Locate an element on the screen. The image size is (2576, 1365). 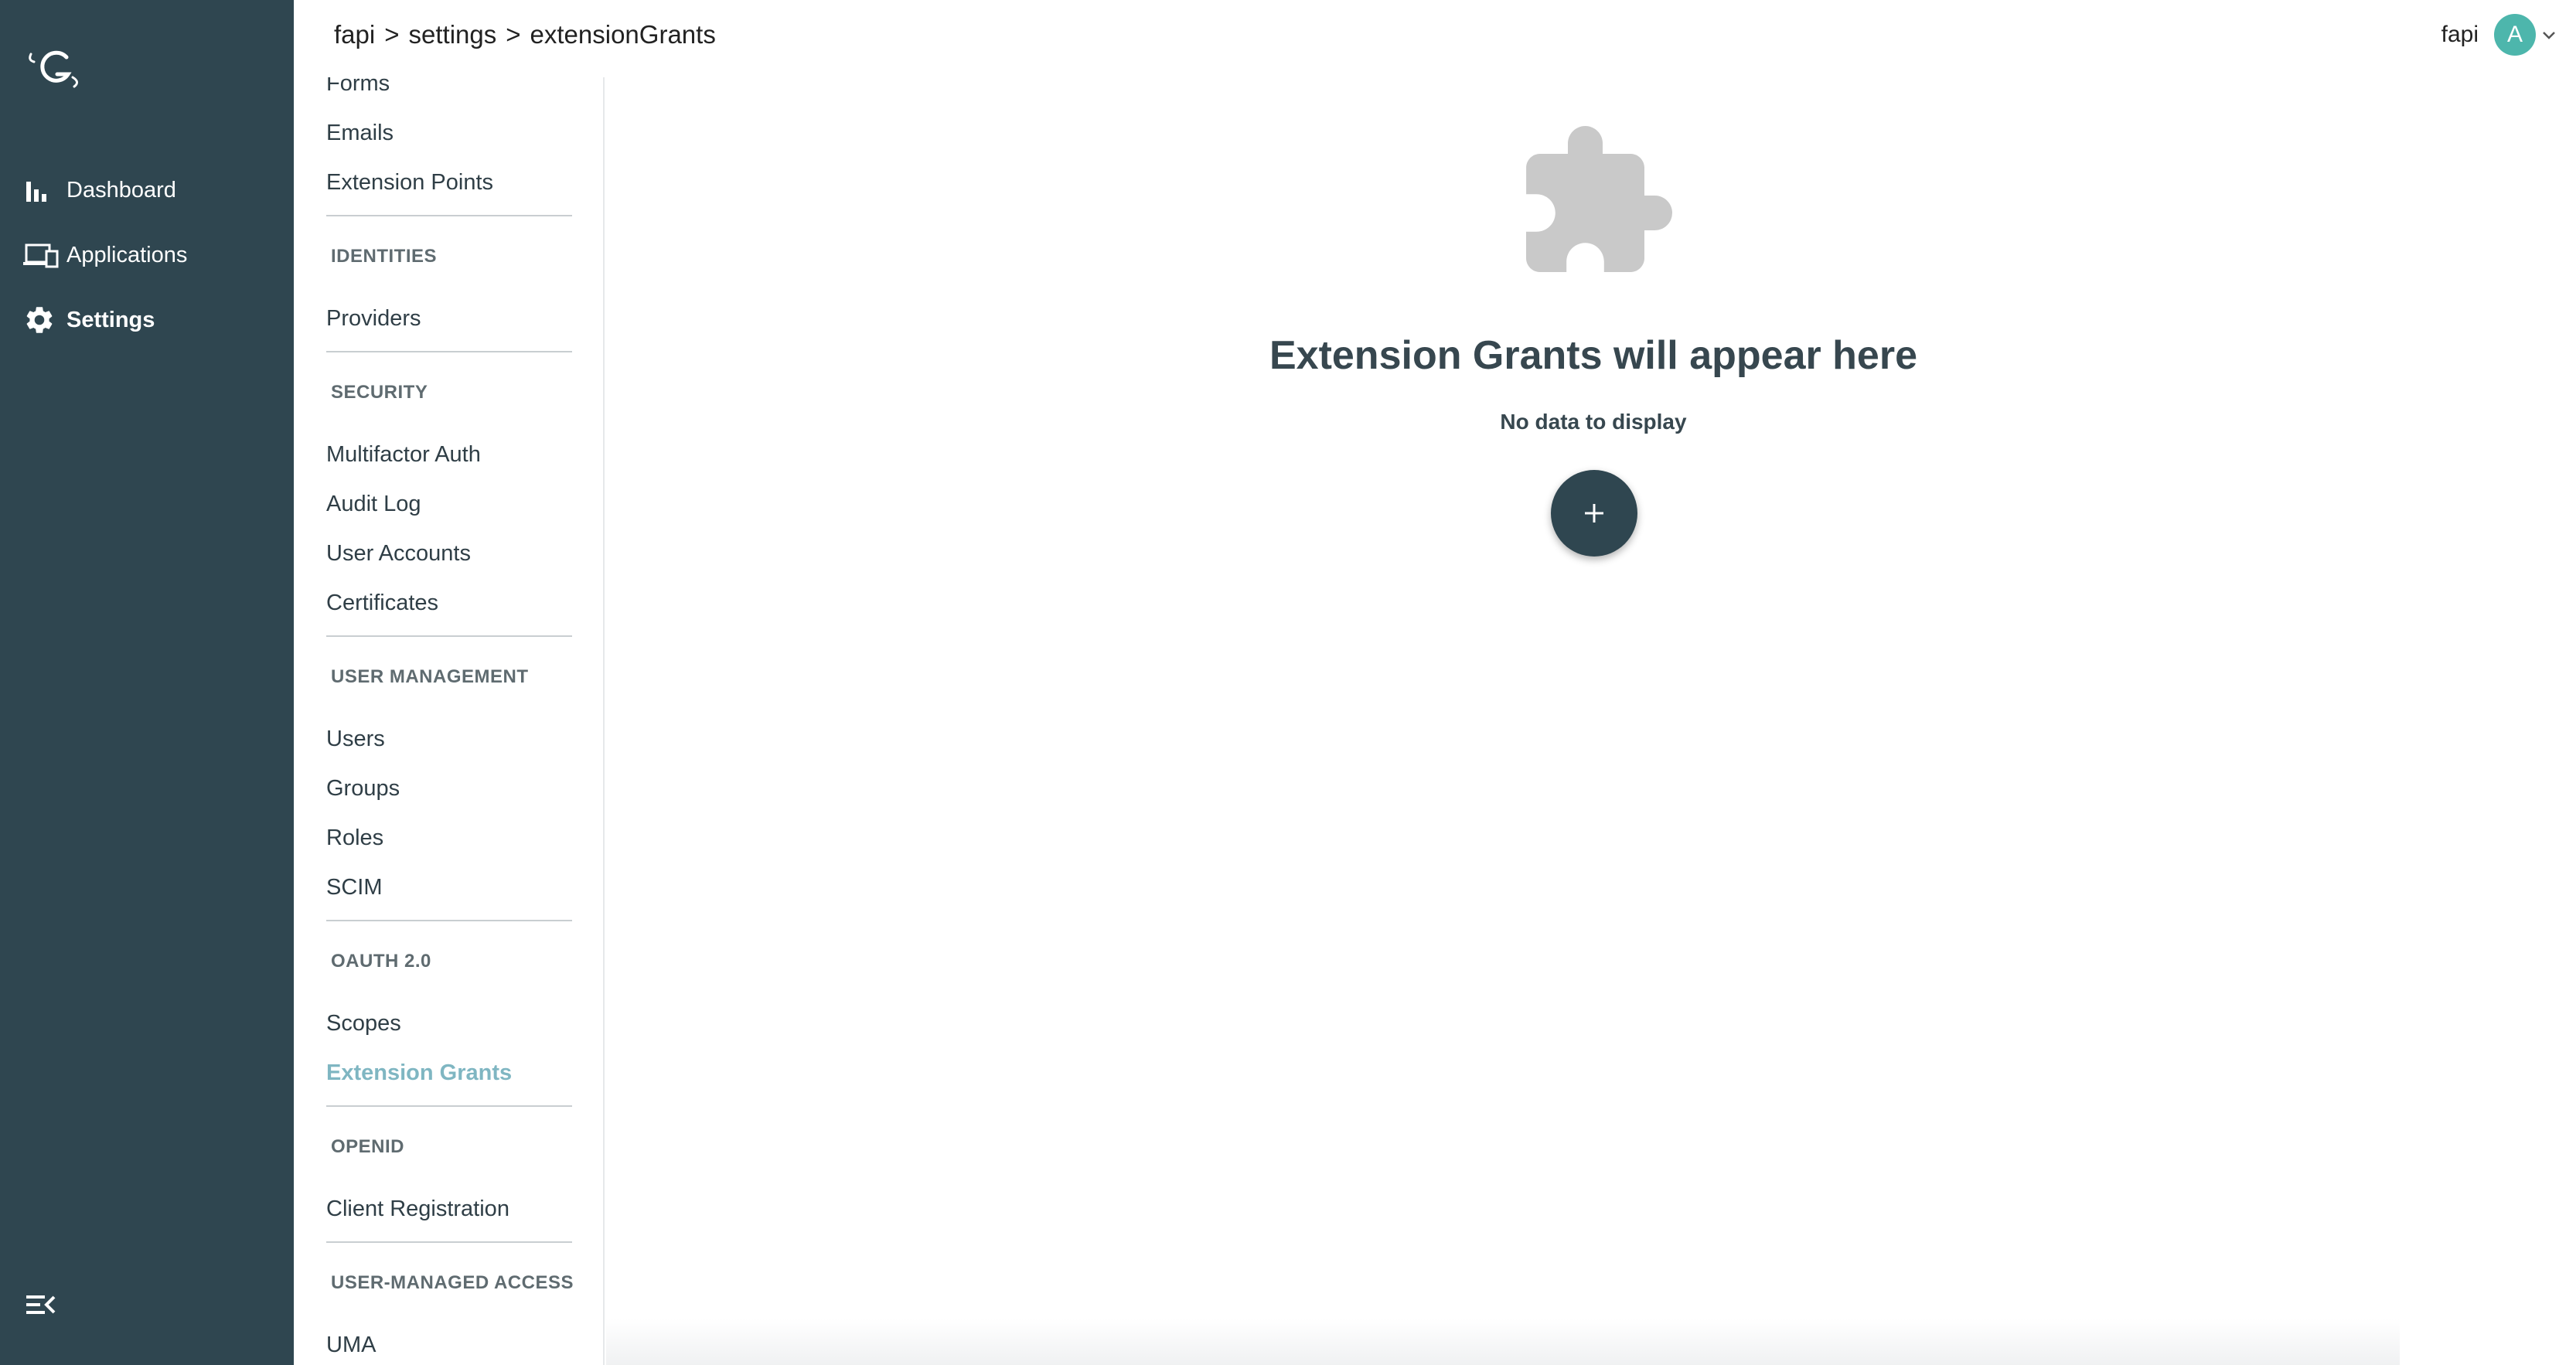
submenu-item-certificates: Certificates is located at coordinates (382, 603).